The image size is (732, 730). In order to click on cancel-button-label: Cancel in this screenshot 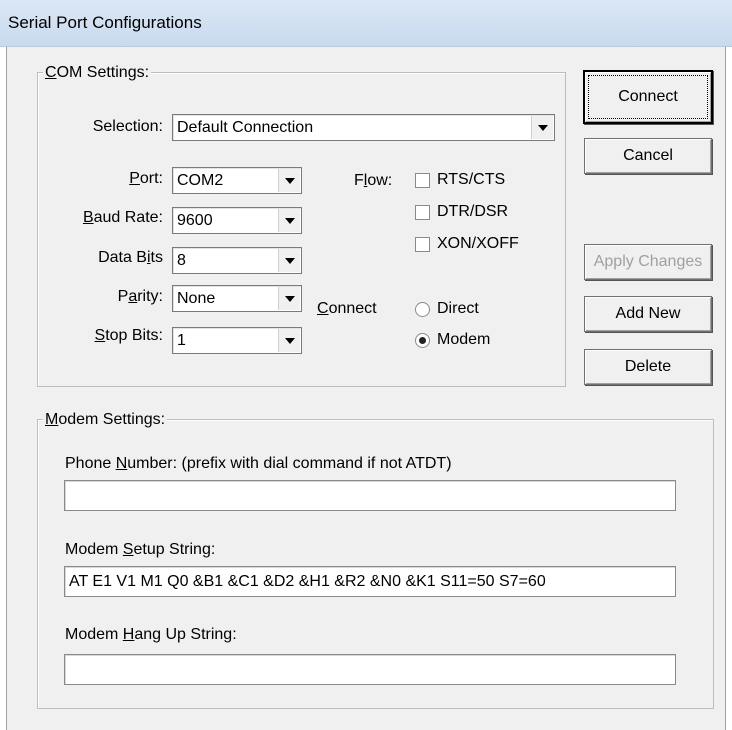, I will do `click(648, 155)`.